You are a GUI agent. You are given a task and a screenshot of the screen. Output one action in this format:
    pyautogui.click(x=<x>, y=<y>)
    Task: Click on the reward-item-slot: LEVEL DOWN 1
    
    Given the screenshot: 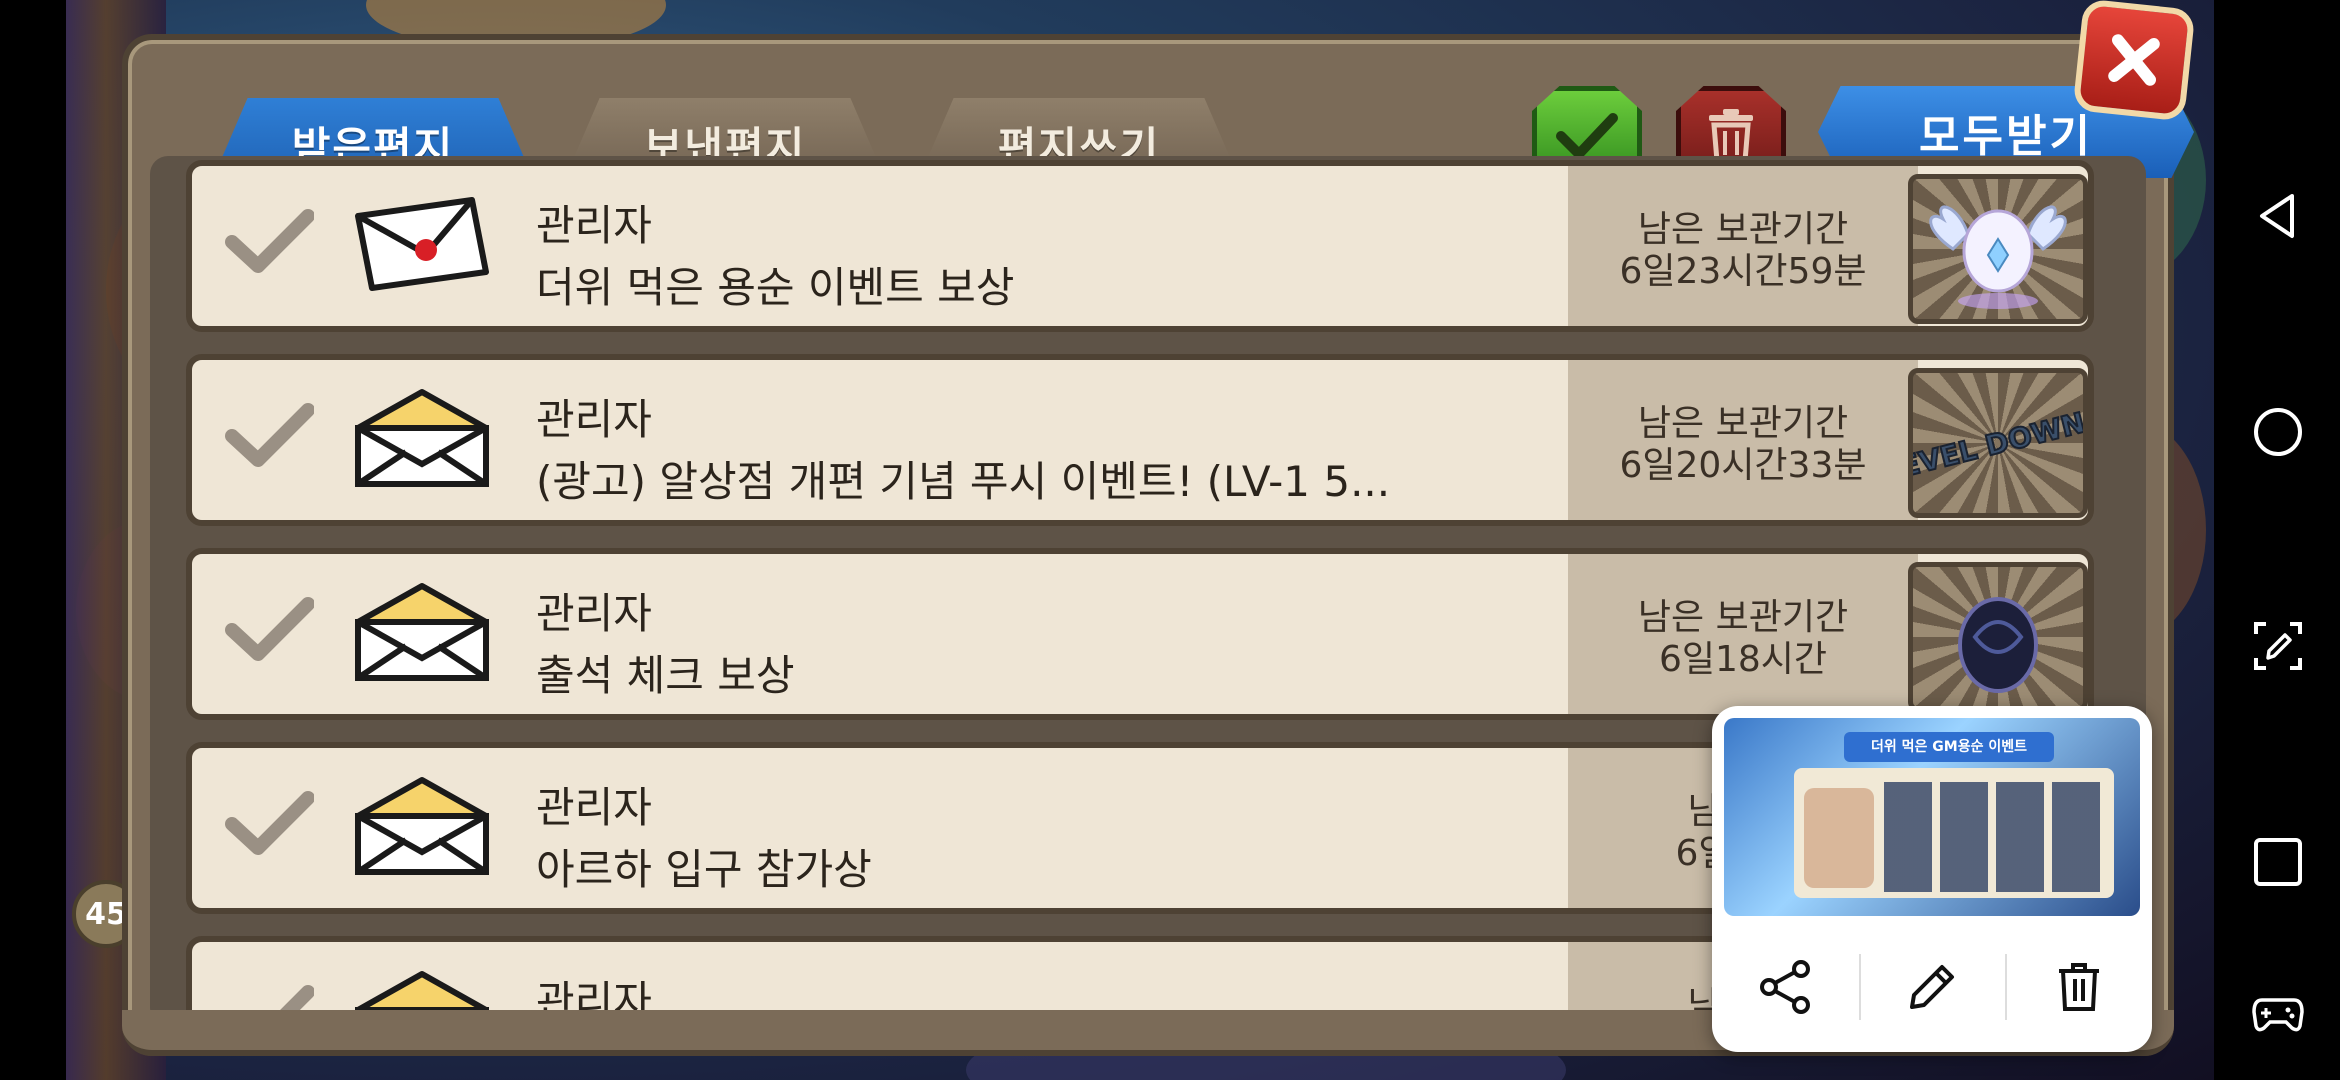 What is the action you would take?
    pyautogui.click(x=1998, y=443)
    